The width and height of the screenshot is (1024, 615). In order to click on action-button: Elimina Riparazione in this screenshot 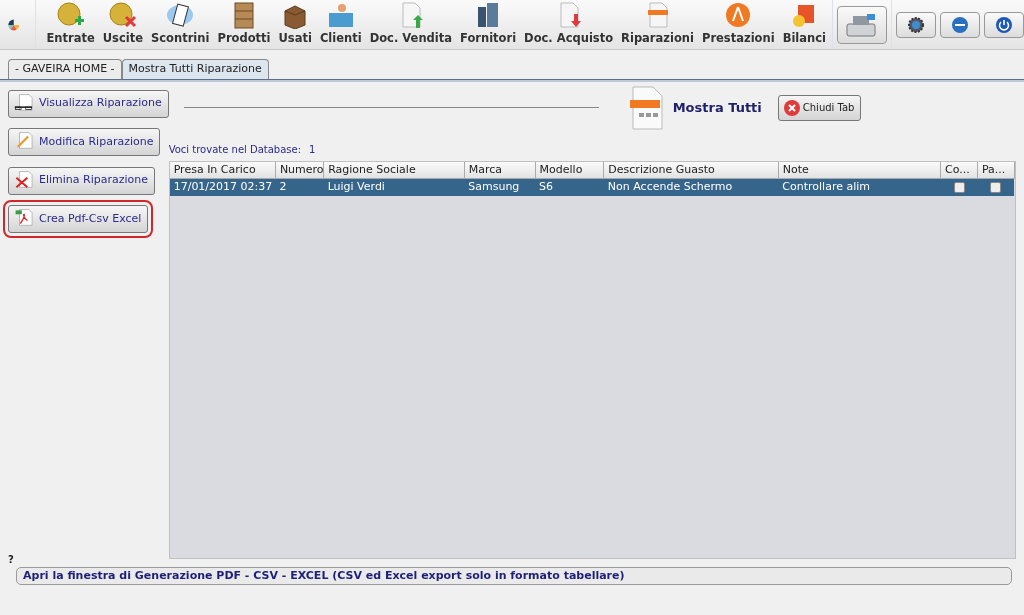, I will do `click(82, 180)`.